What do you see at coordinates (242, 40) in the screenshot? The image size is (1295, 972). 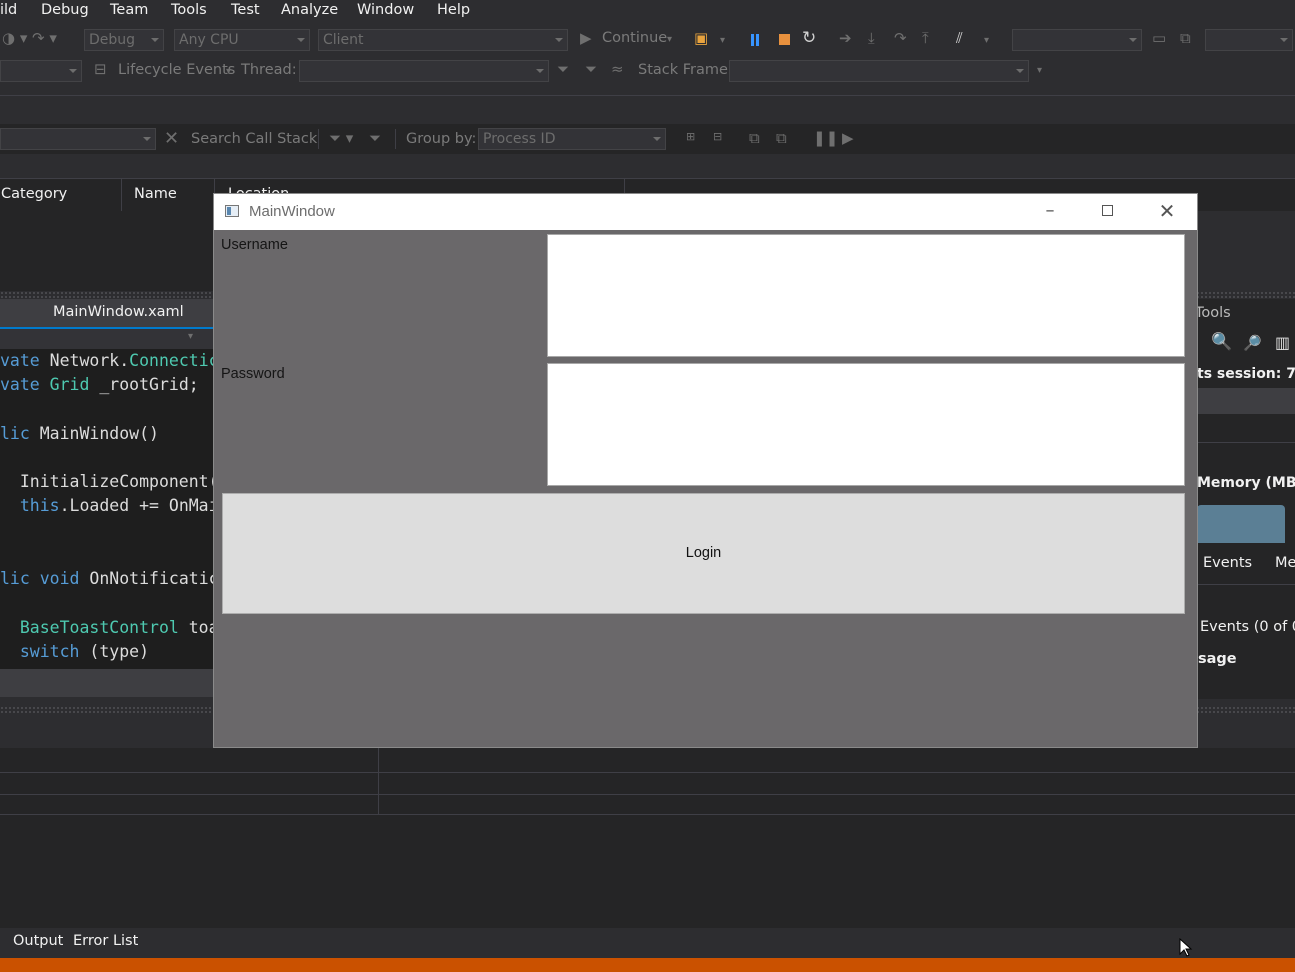 I see `platform-combo: Any CPU` at bounding box center [242, 40].